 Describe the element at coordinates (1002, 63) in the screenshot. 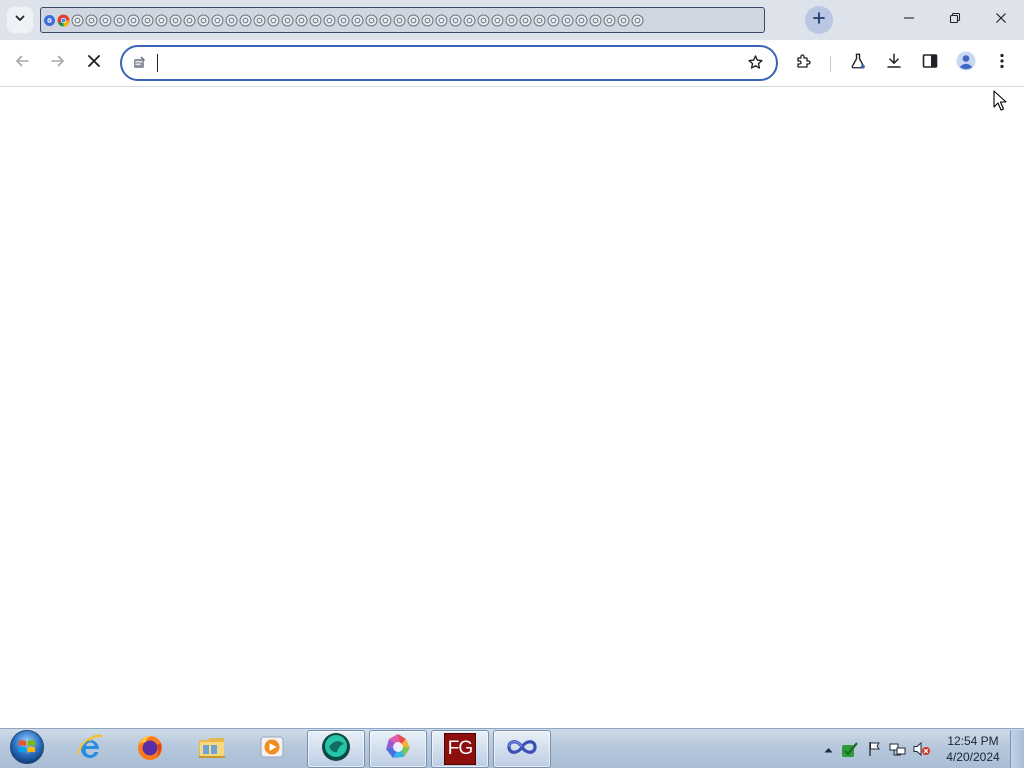

I see `menu-button` at that location.